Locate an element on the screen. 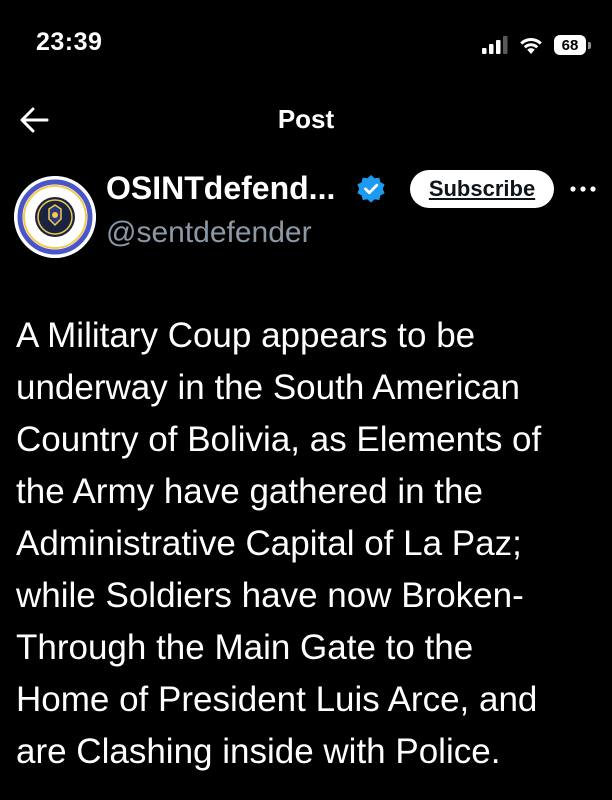 This screenshot has height=800, width=612. status-icons: 68 is located at coordinates (537, 45).